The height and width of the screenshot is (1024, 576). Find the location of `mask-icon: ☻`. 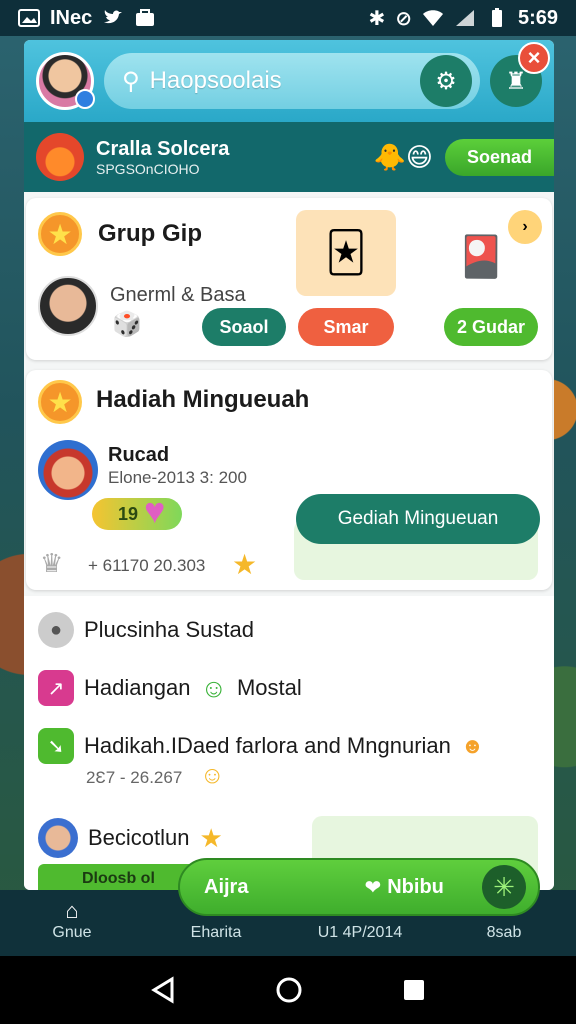

mask-icon: ☻ is located at coordinates (472, 745).